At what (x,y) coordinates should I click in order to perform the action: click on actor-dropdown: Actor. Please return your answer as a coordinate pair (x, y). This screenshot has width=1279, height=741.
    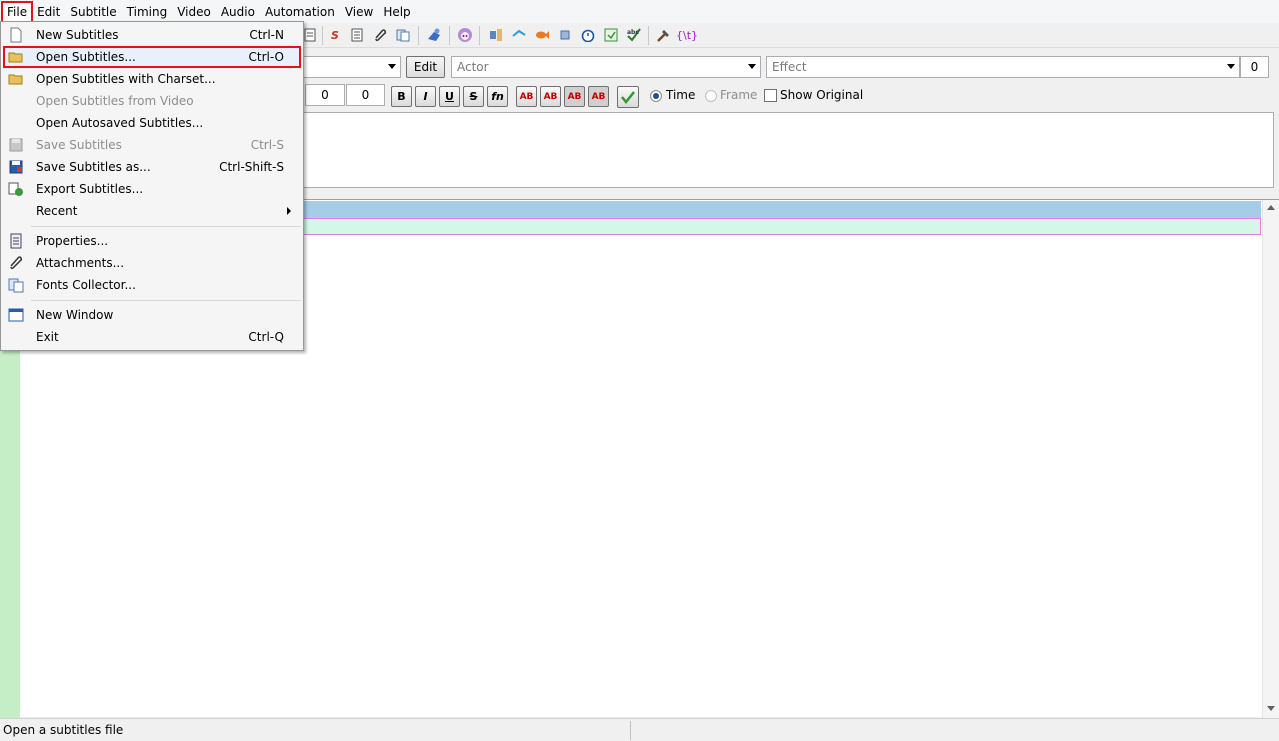
    Looking at the image, I should click on (606, 67).